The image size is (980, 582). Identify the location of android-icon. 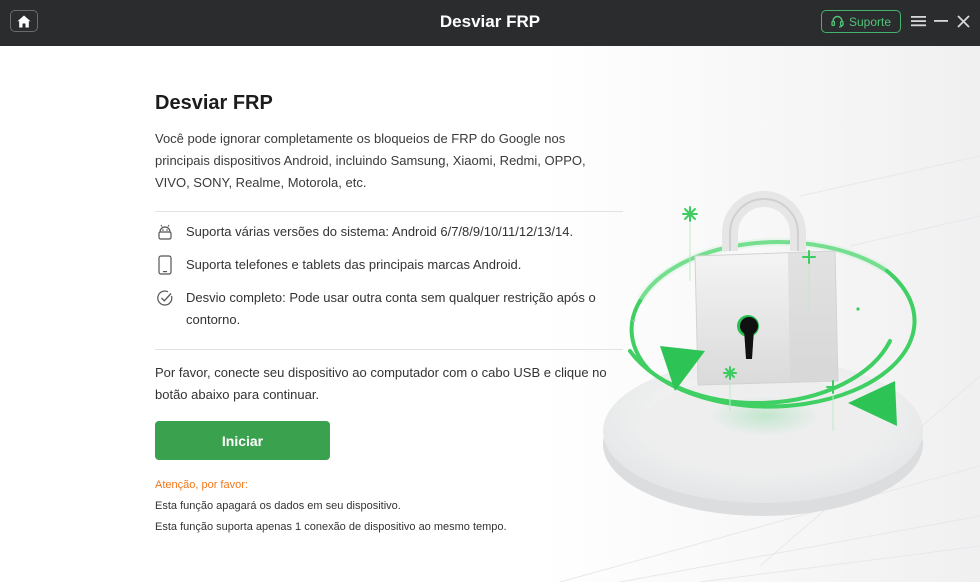
(165, 232).